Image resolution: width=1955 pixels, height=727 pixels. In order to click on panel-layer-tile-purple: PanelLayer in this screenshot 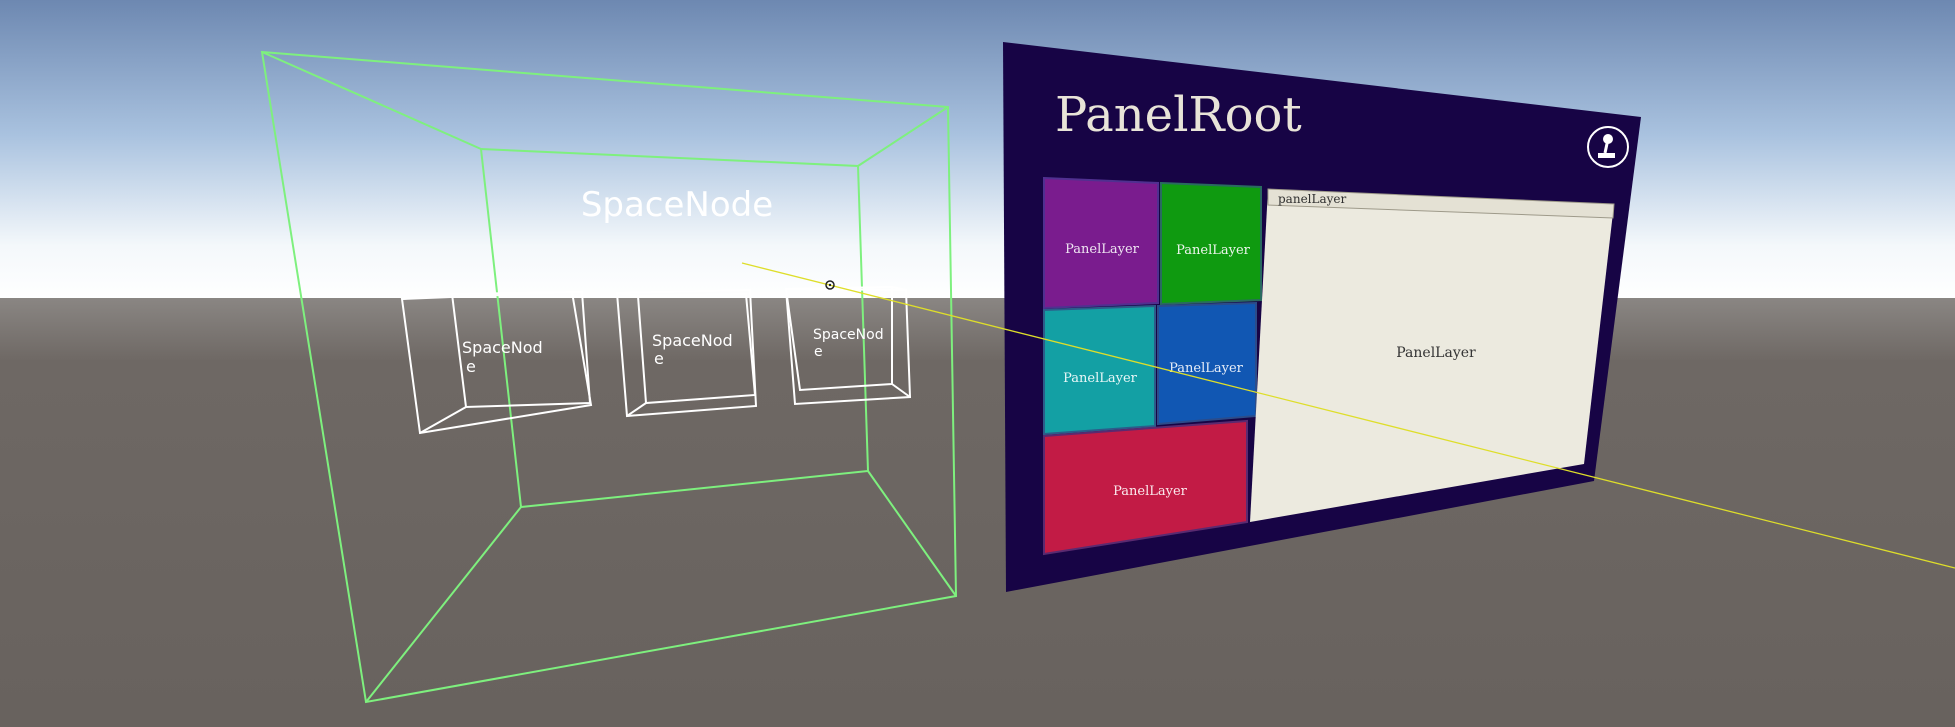, I will do `click(1101, 243)`.